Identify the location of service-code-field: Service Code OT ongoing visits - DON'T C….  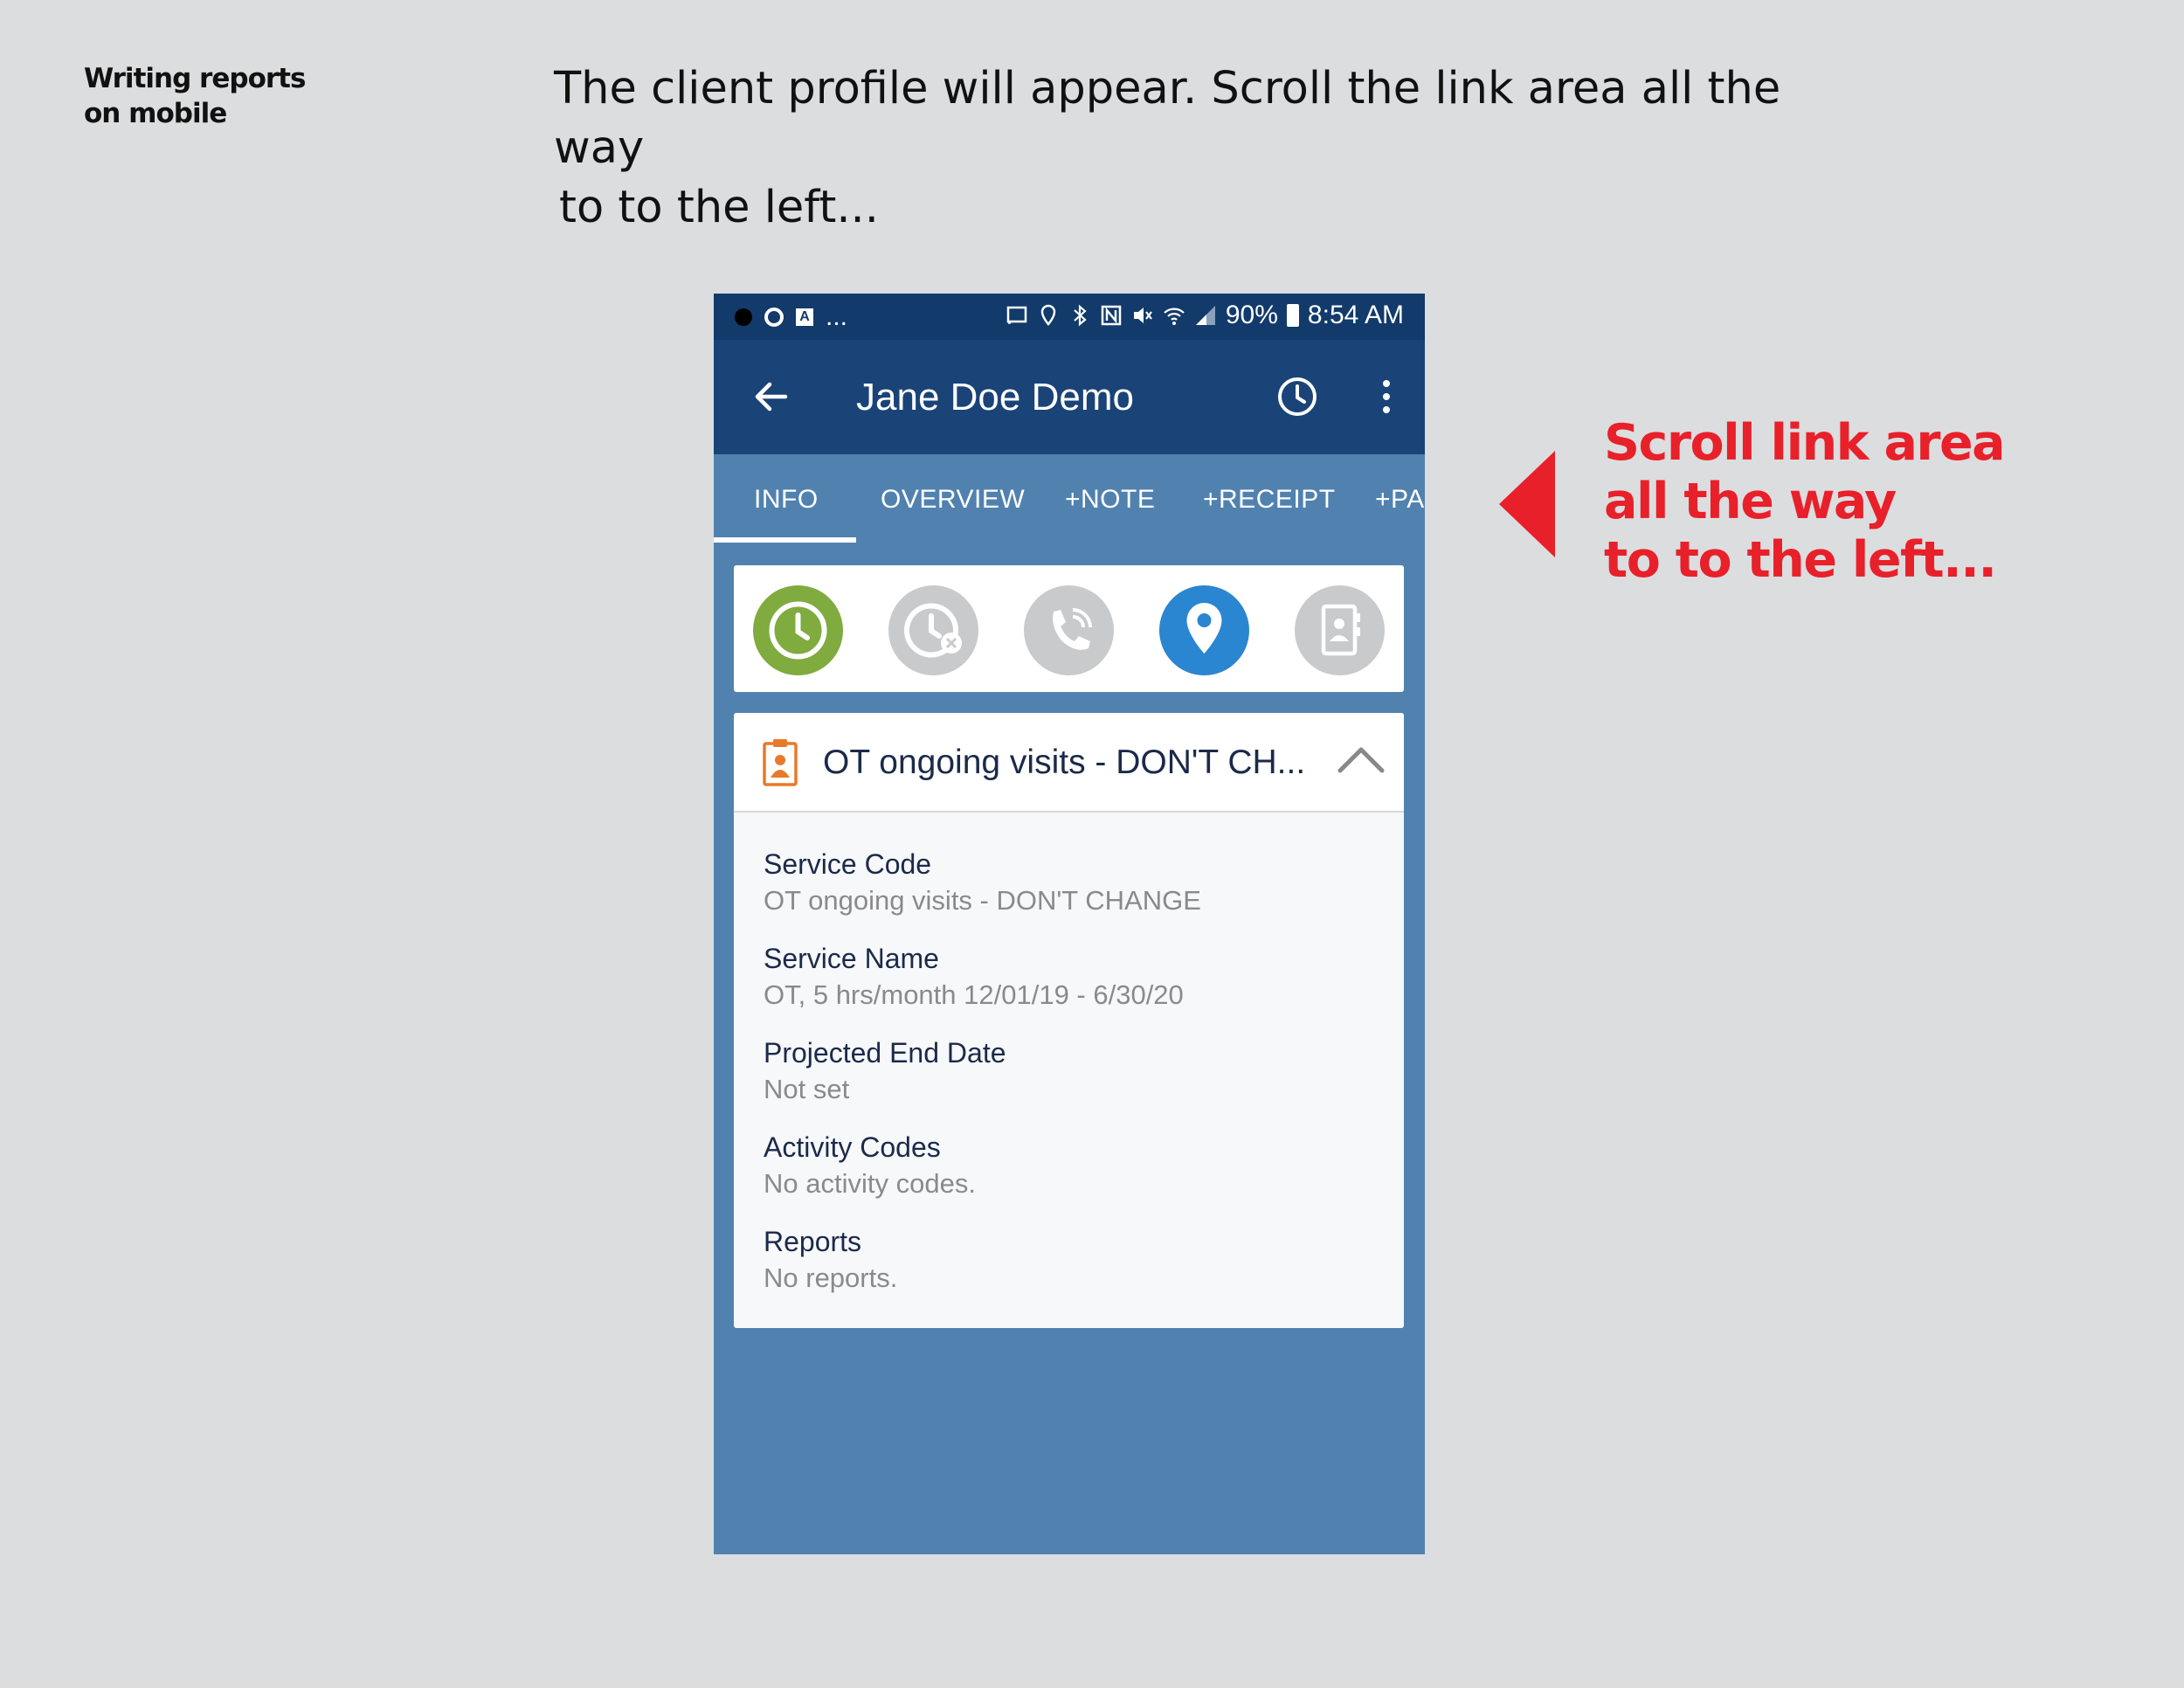
(1069, 882).